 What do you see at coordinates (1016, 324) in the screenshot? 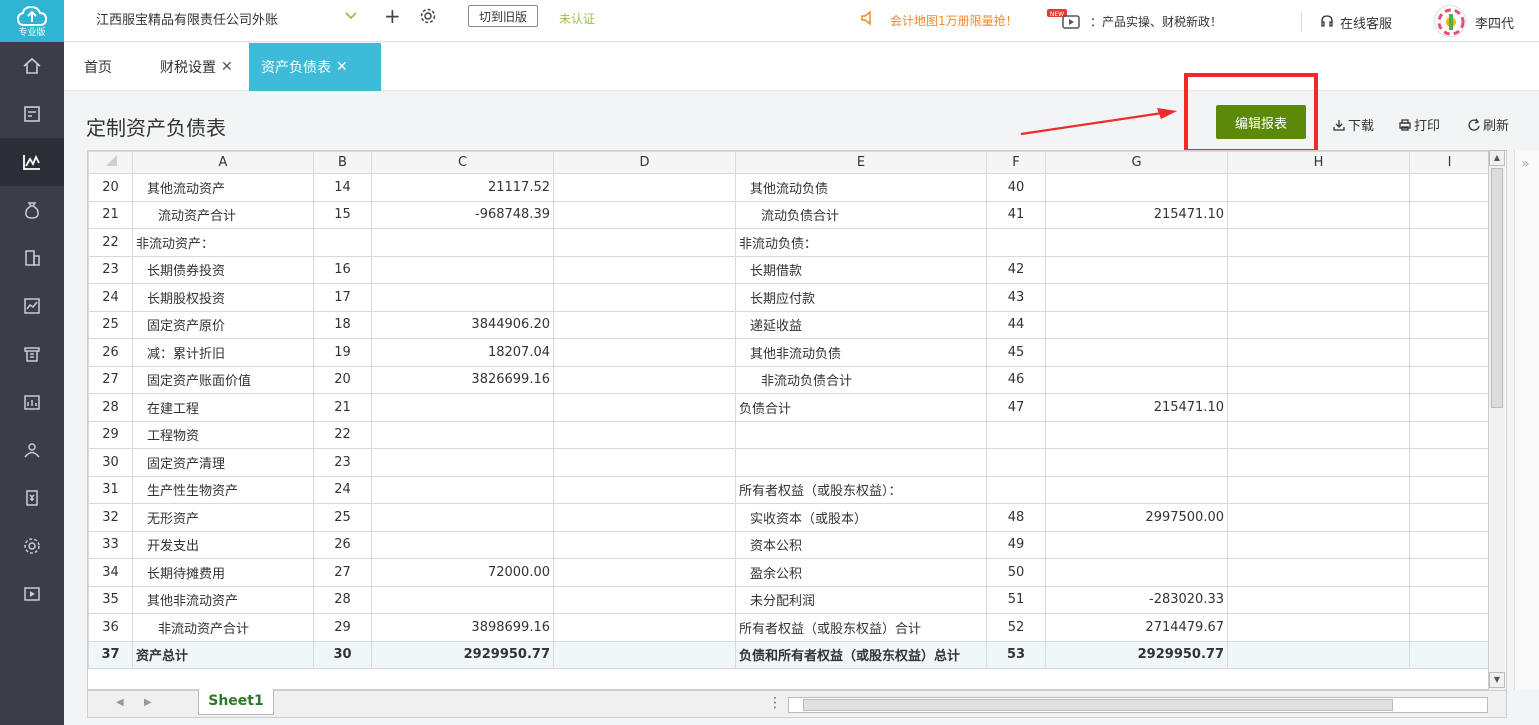
I see `liability-line-cell: 44` at bounding box center [1016, 324].